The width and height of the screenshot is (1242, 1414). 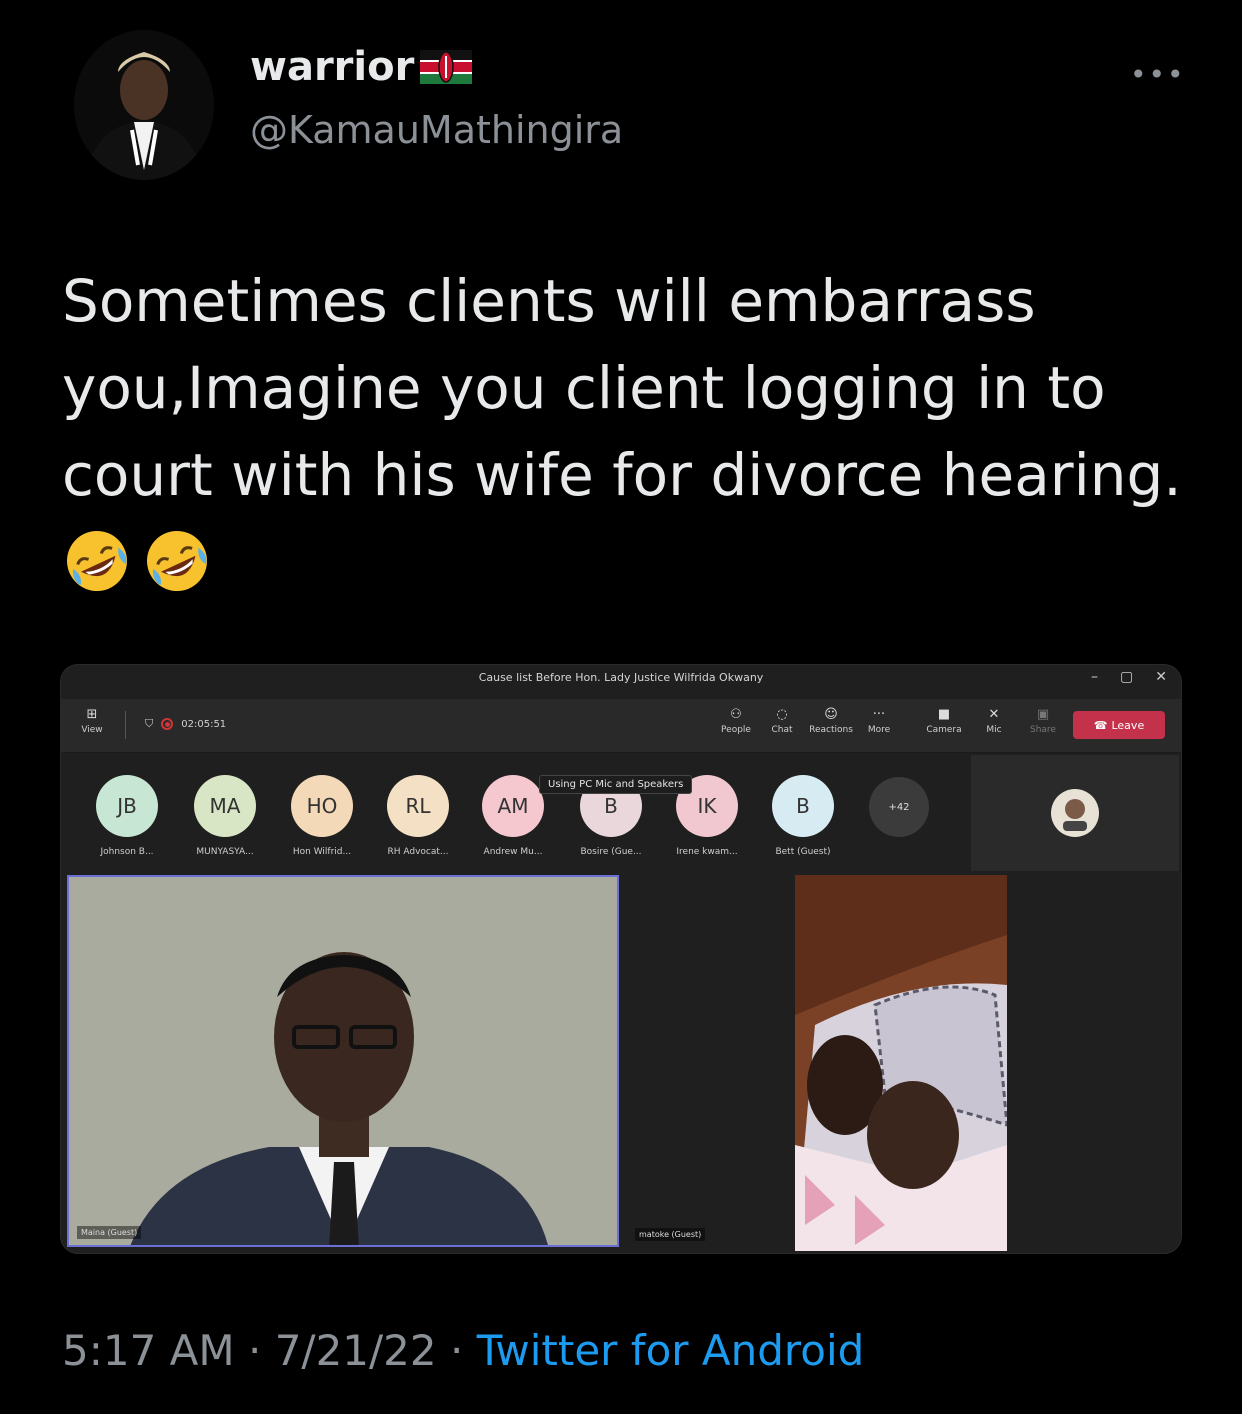 What do you see at coordinates (1095, 677) in the screenshot?
I see `minimize-icon: –` at bounding box center [1095, 677].